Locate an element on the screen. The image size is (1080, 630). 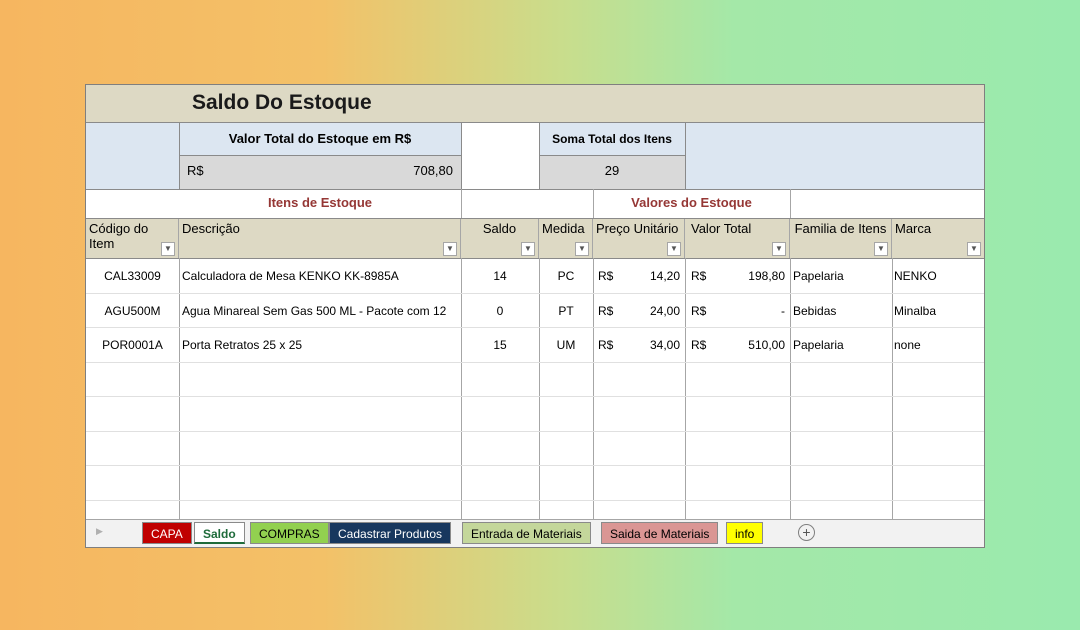
soma-itens-value: 29 is located at coordinates (612, 172).